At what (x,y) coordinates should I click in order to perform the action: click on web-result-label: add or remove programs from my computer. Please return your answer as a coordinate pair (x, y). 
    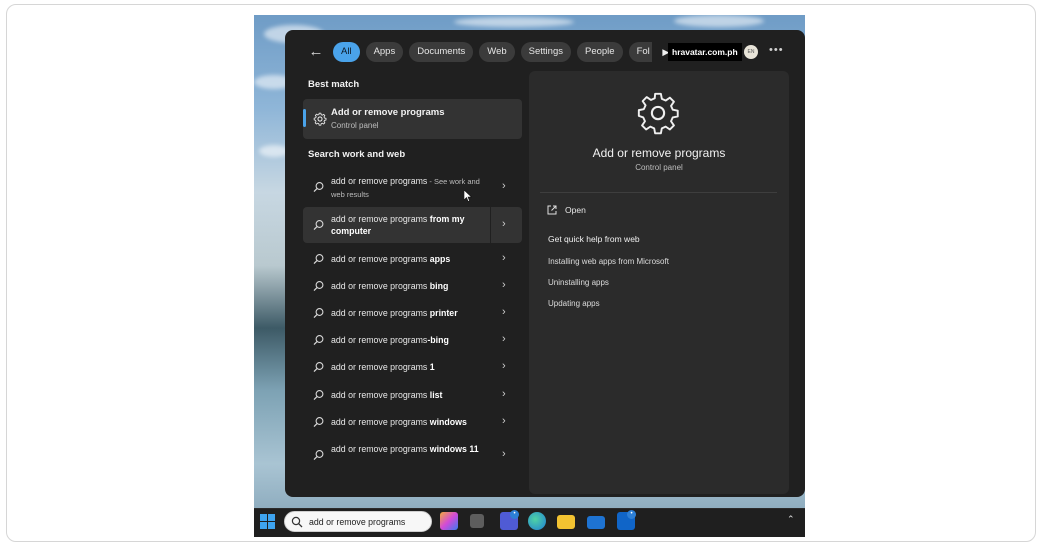
    Looking at the image, I should click on (411, 225).